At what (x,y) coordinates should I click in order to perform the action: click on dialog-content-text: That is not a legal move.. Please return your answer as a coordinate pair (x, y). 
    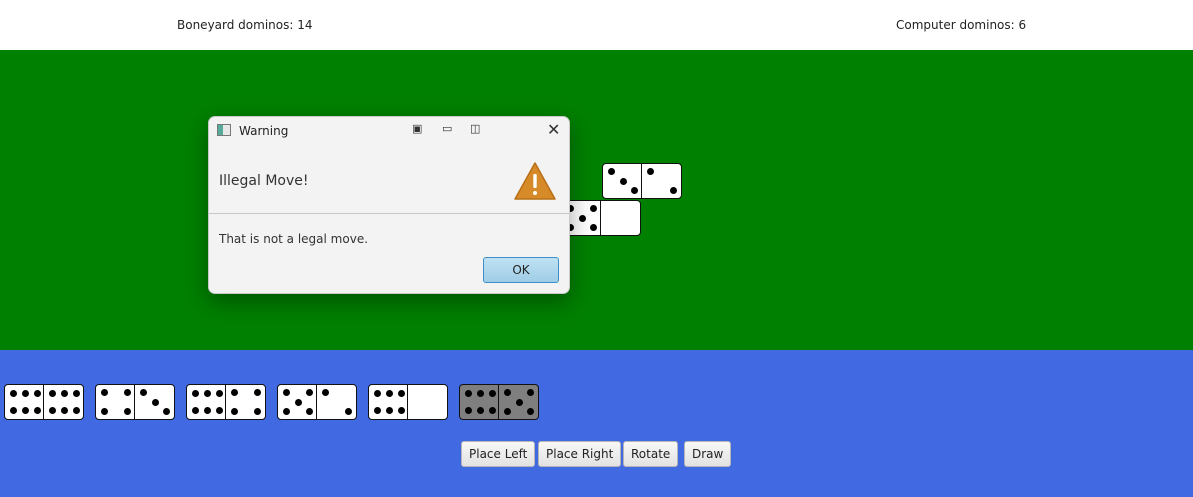
    Looking at the image, I should click on (294, 239).